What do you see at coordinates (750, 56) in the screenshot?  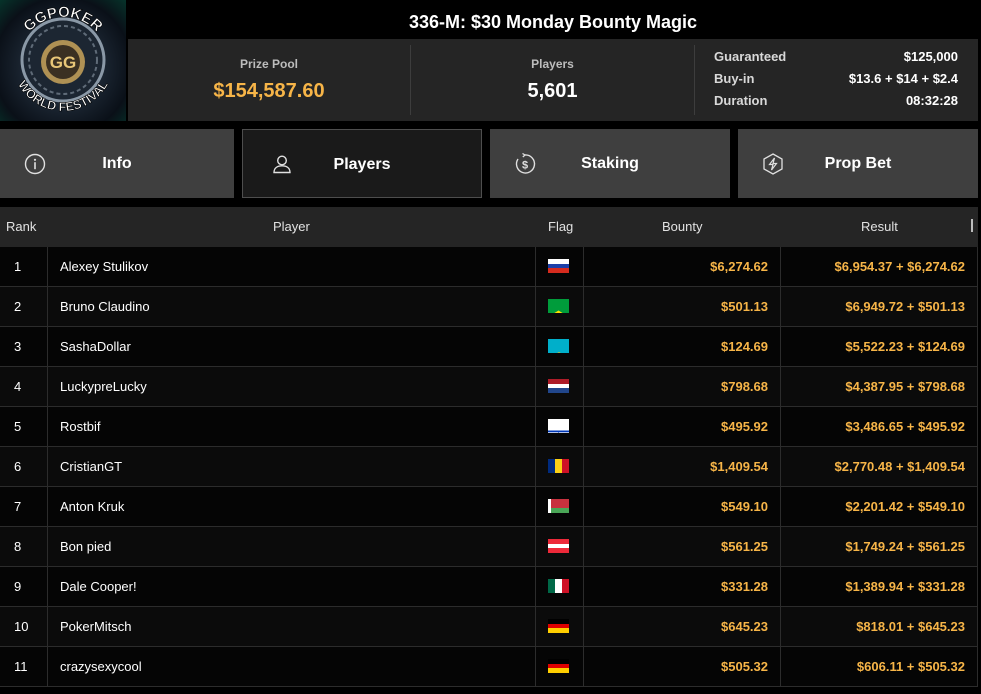 I see `meta-key: Guaranteed` at bounding box center [750, 56].